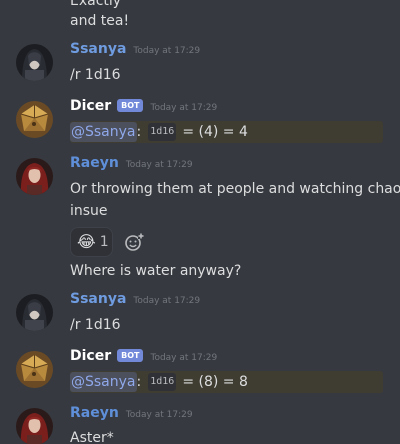 Image resolution: width=400 pixels, height=444 pixels. I want to click on message-text: Where is water anyway?, so click(156, 271).